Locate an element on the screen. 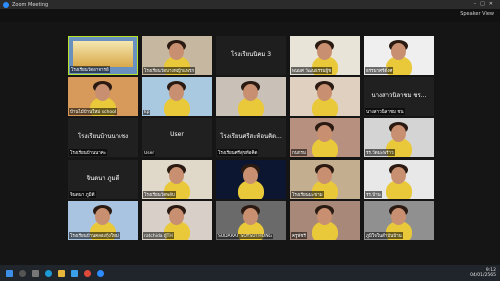  system-tray: 9:12 04/01/2565 is located at coordinates (483, 273).